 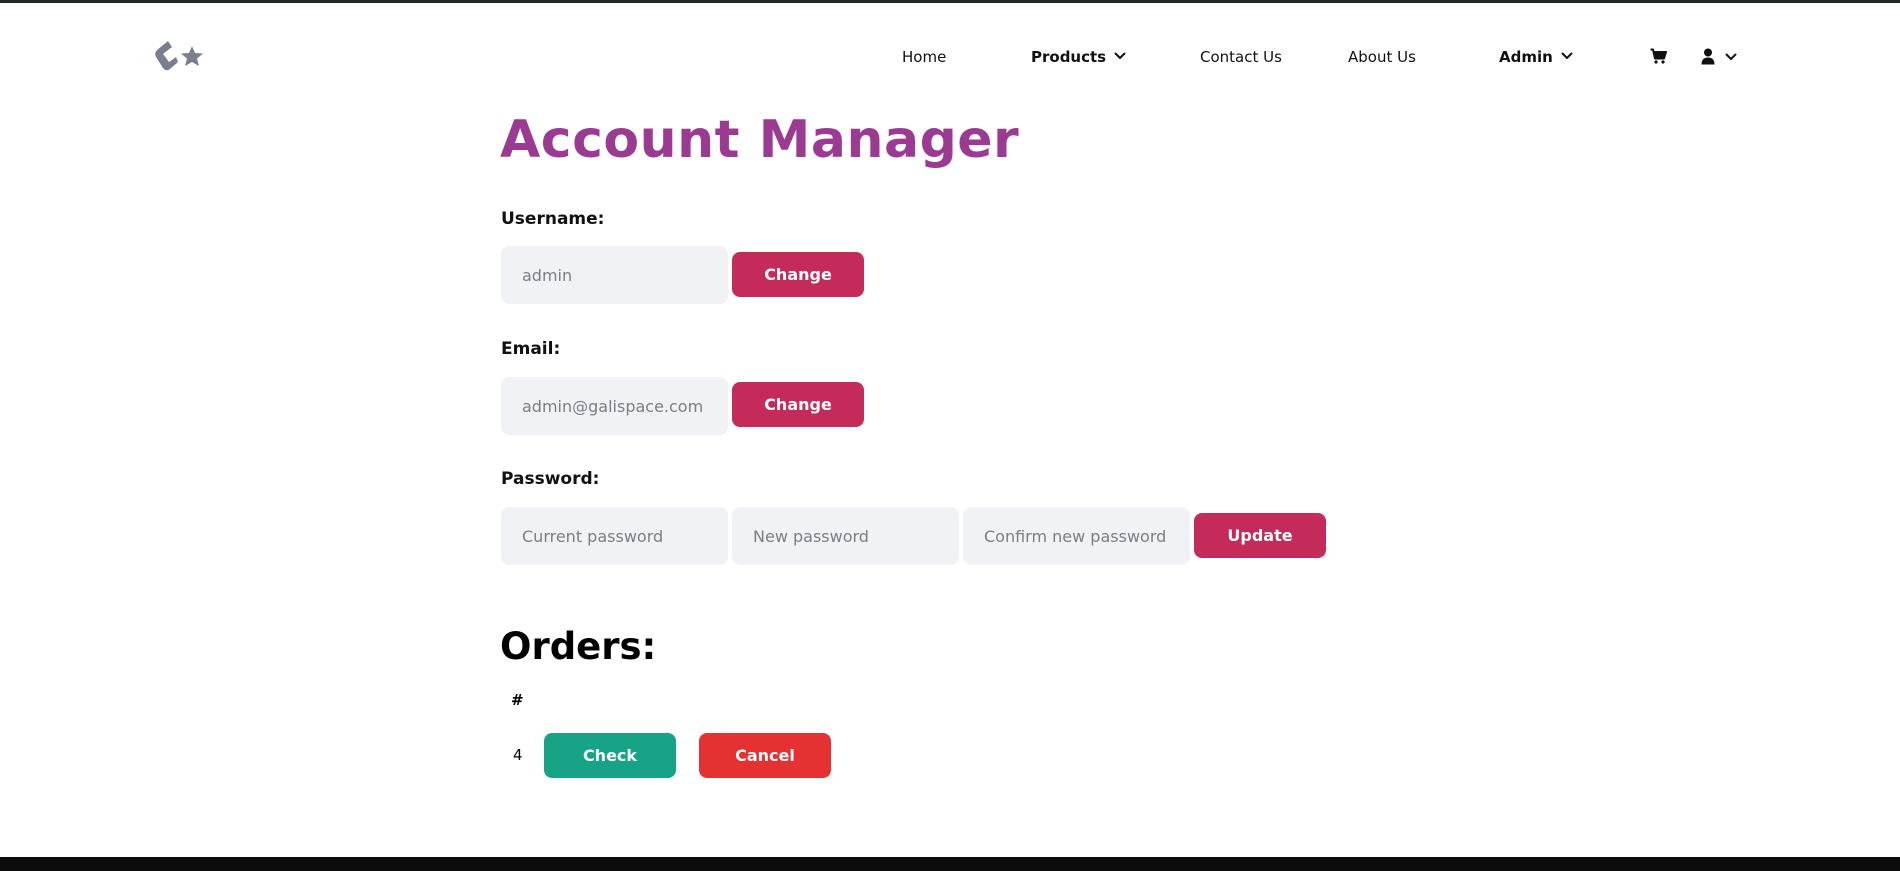 What do you see at coordinates (517, 700) in the screenshot?
I see `orders-column-number: #` at bounding box center [517, 700].